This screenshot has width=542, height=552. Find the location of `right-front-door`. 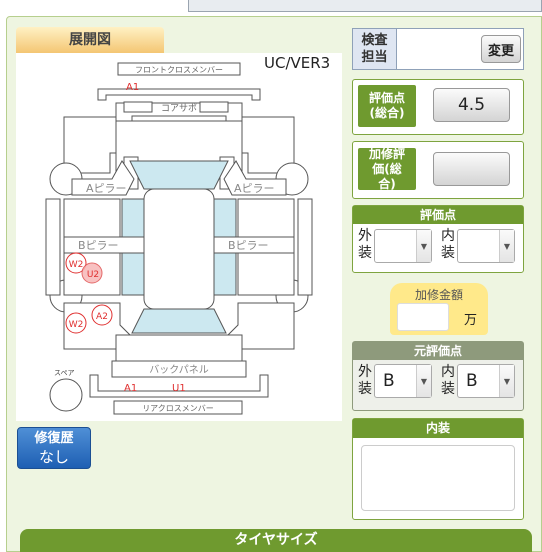

right-front-door is located at coordinates (266, 218).